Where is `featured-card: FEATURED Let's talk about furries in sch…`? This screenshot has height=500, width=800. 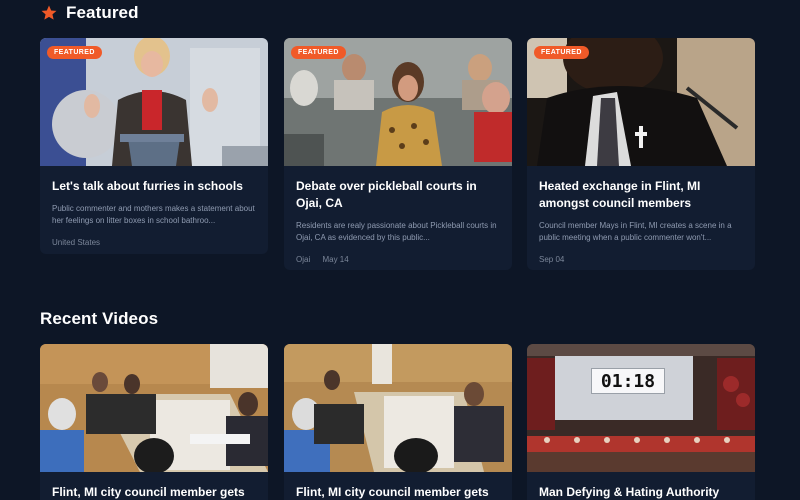 featured-card: FEATURED Let's talk about furries in sch… is located at coordinates (154, 146).